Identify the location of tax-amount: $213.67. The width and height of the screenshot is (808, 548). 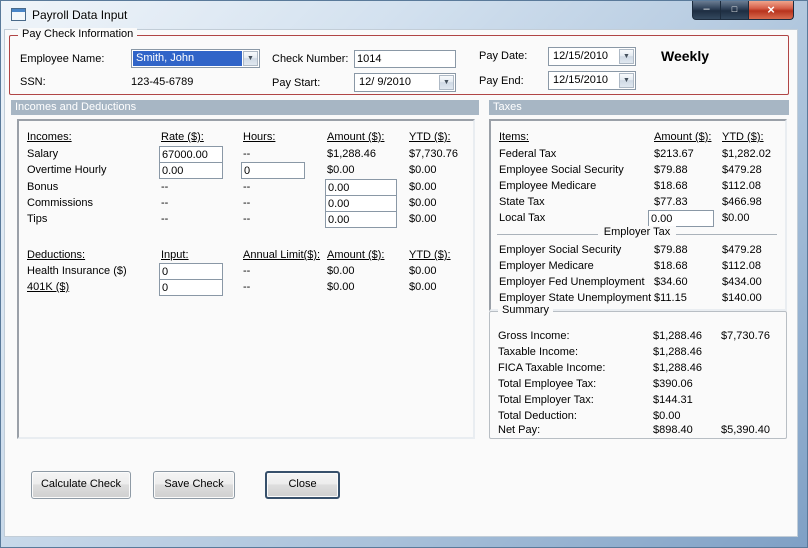
(674, 154).